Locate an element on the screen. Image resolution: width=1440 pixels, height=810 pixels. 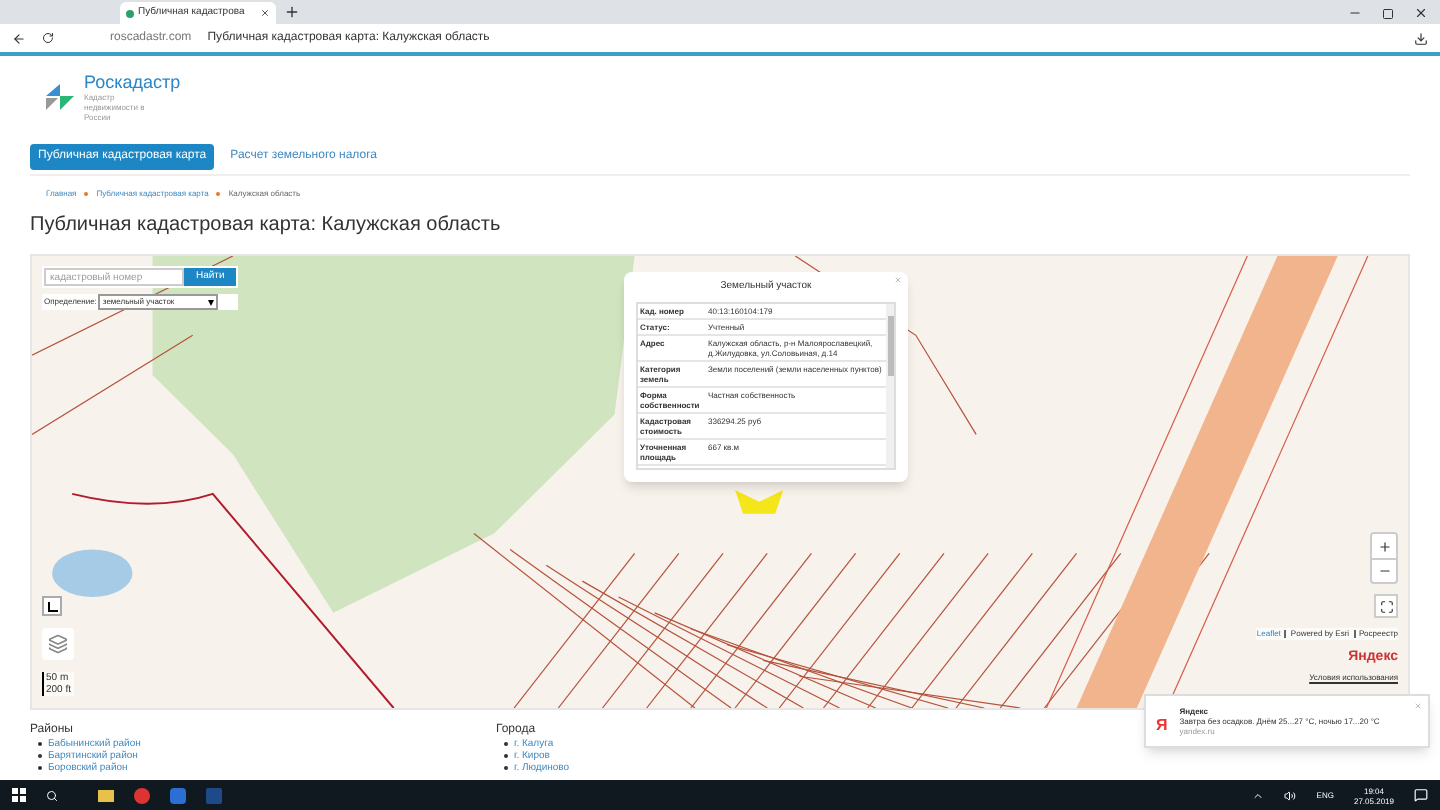
back-icon is located at coordinates (19, 38).